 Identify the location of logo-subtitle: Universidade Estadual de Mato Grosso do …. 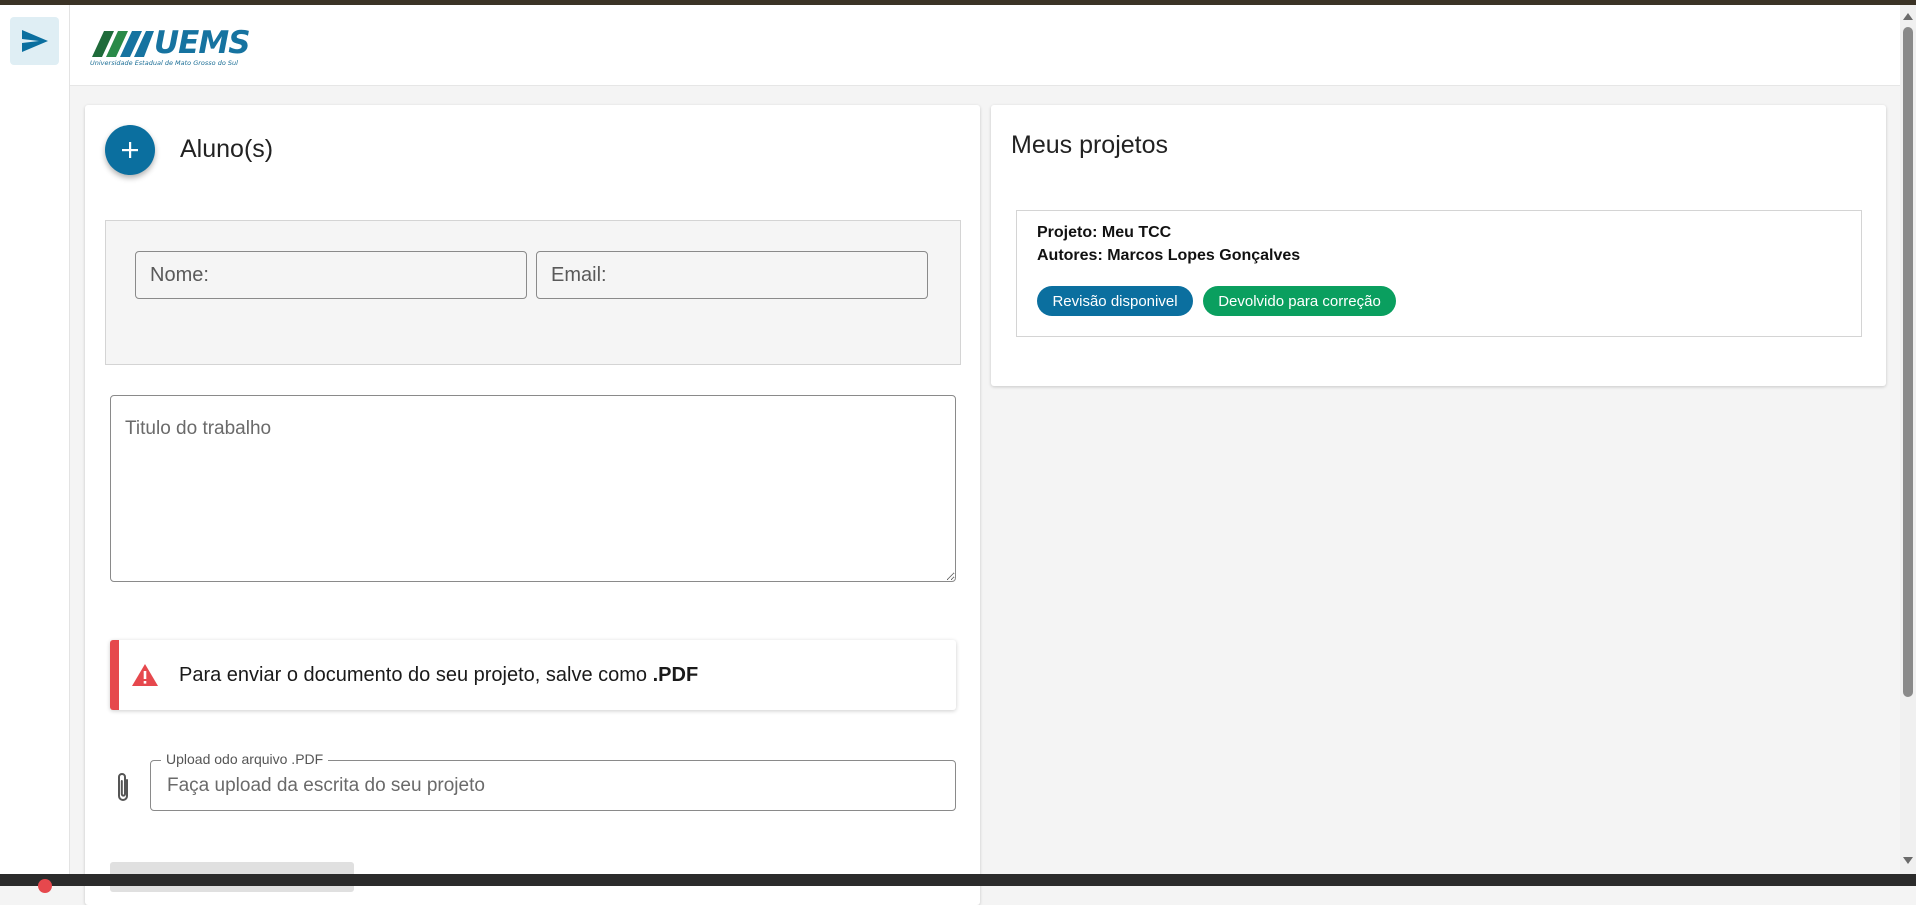
(164, 63).